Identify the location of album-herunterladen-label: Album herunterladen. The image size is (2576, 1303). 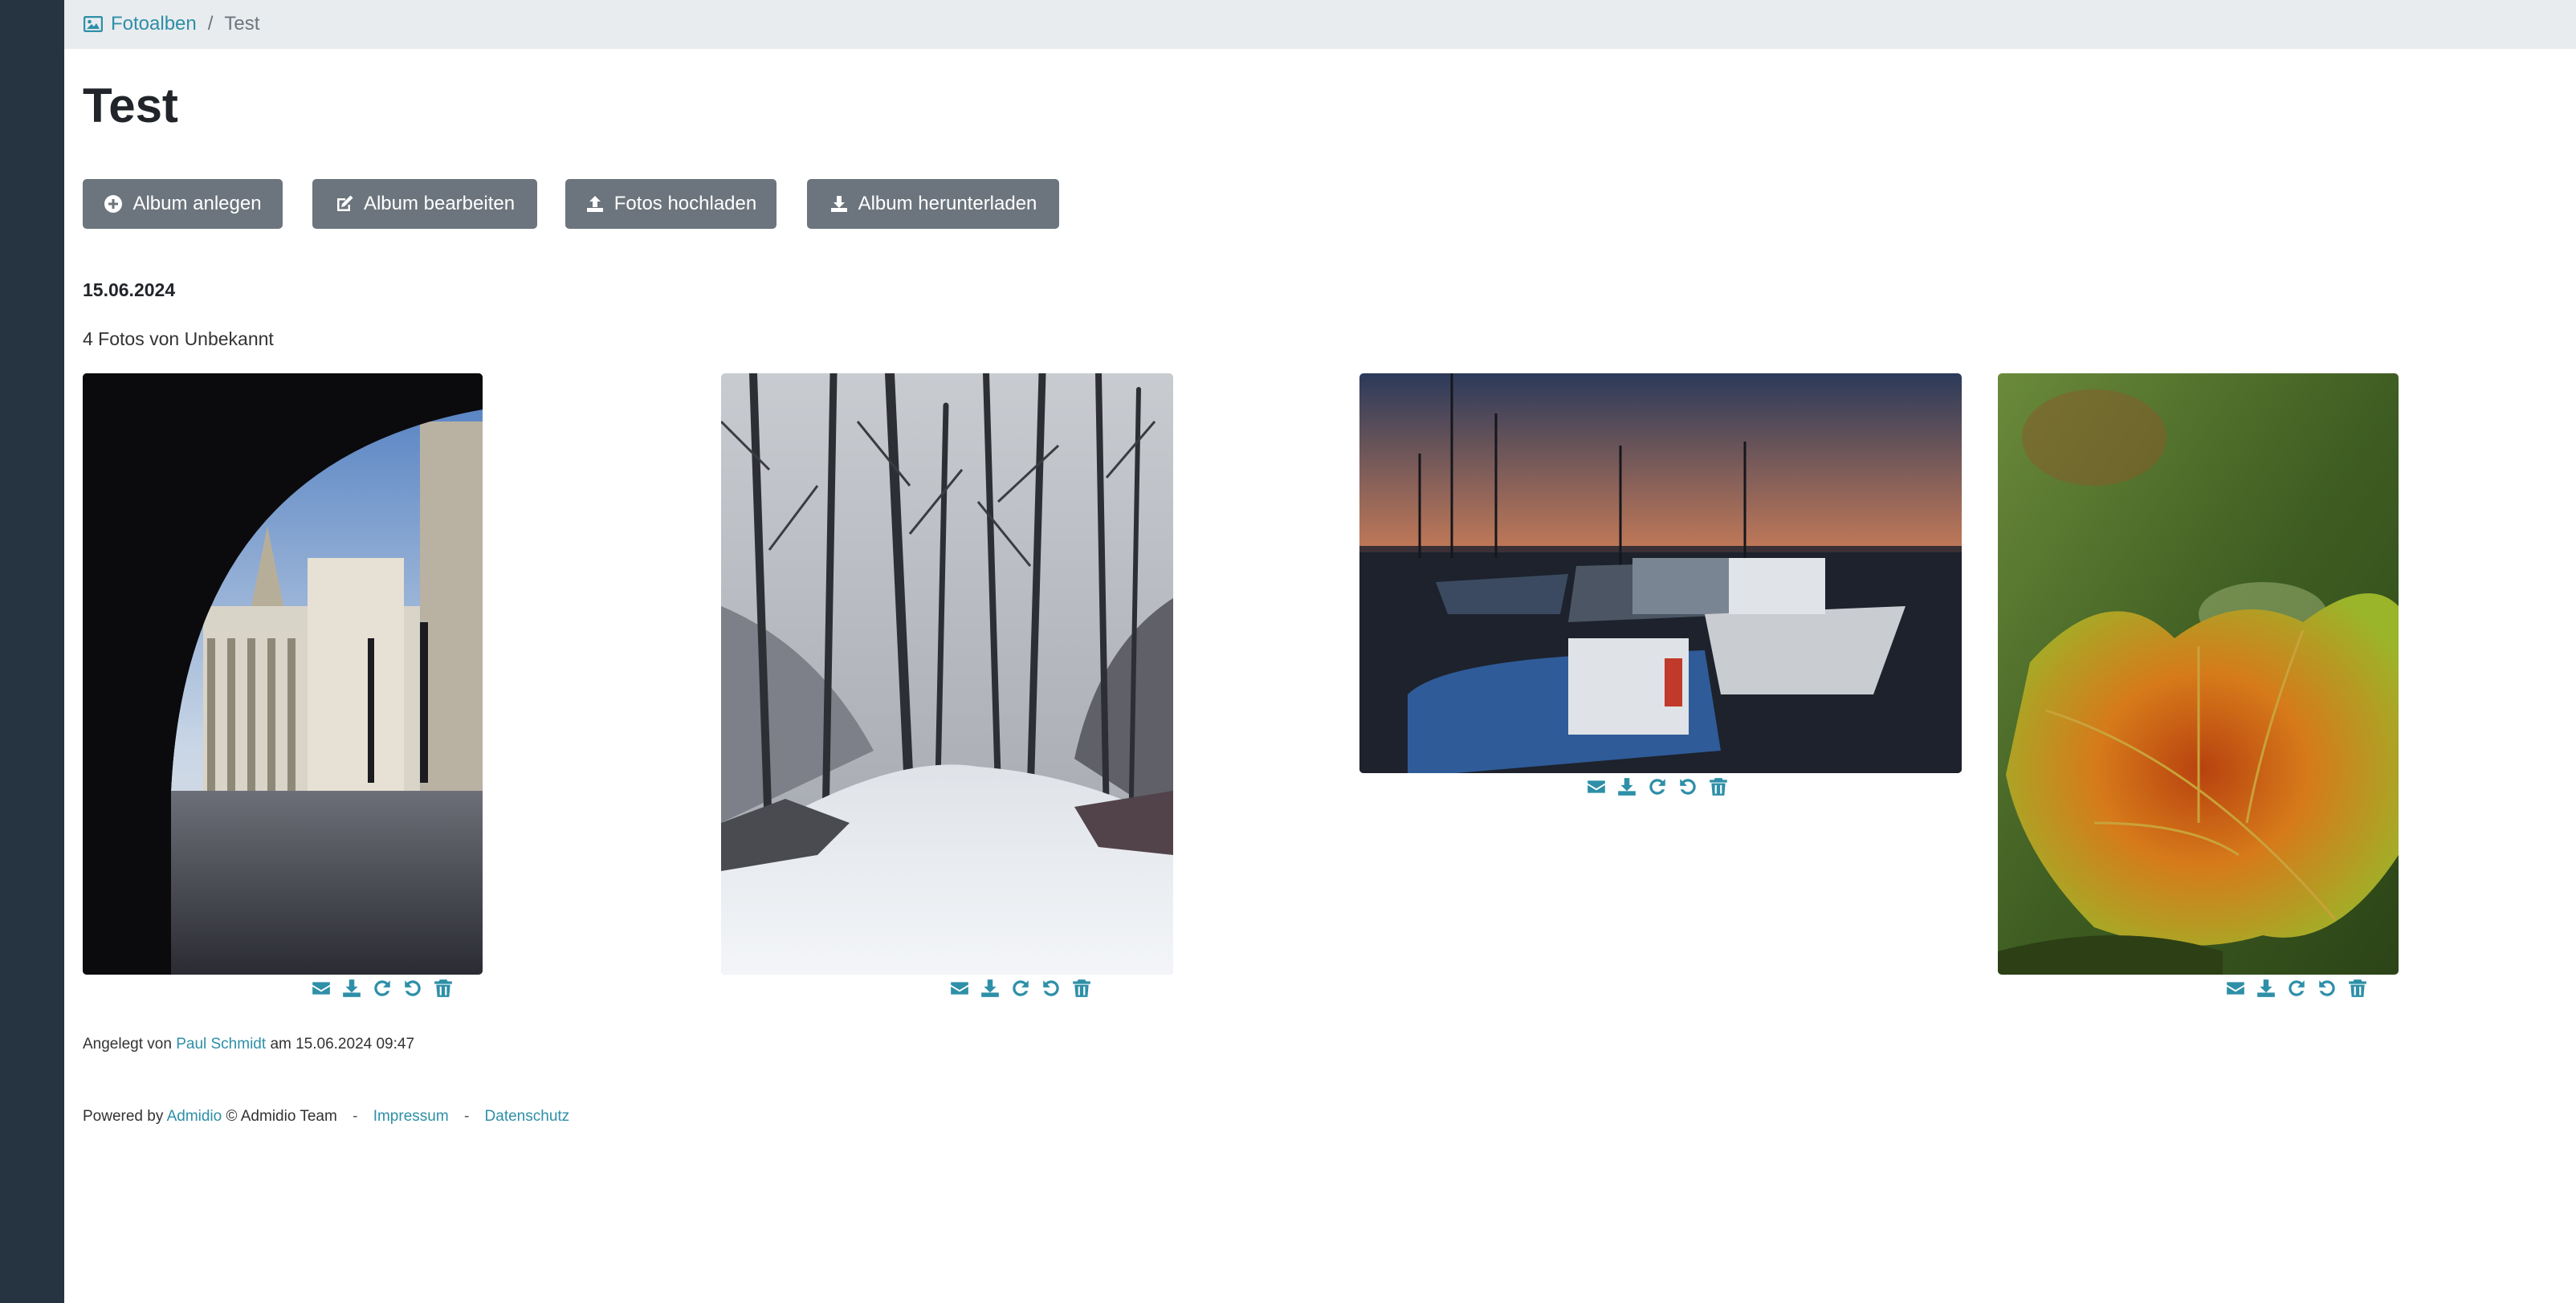
(947, 203).